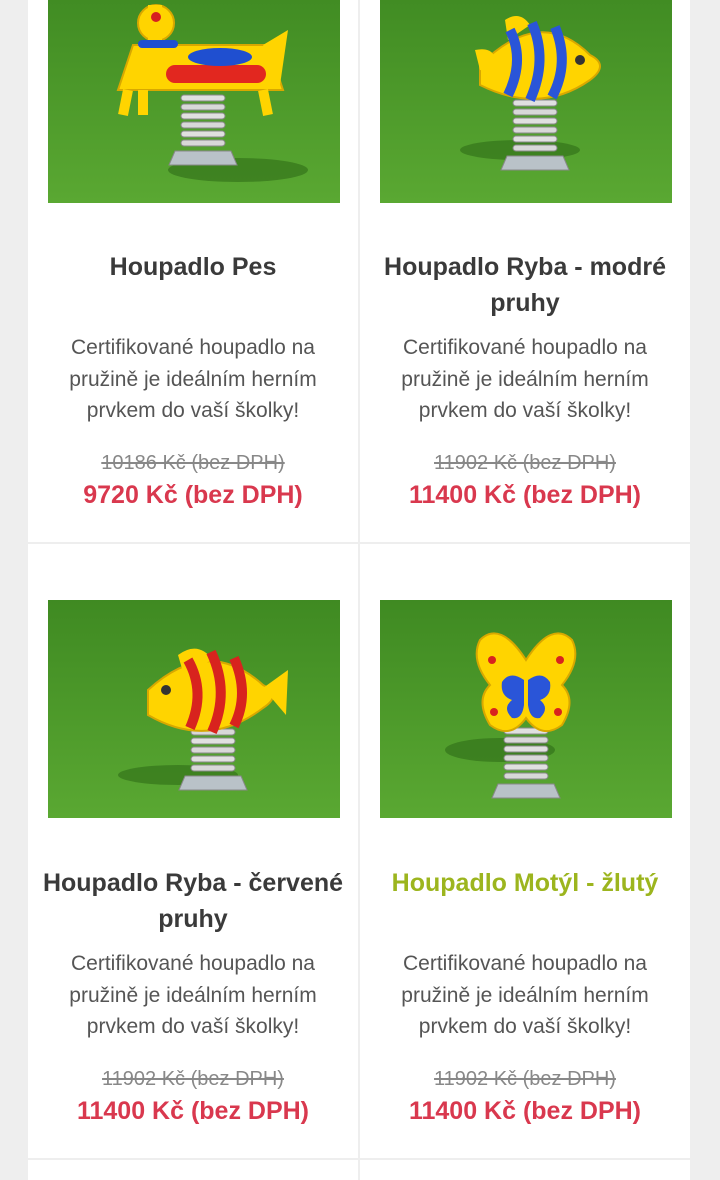 The image size is (720, 1180). What do you see at coordinates (525, 285) in the screenshot?
I see `product-title: Houpadlo Ryba - modré pruhy` at bounding box center [525, 285].